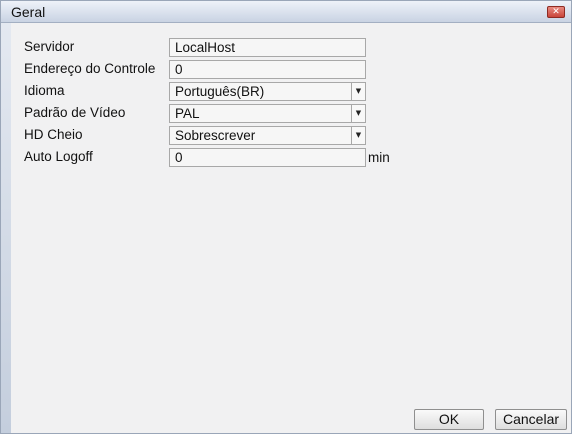  I want to click on side-strip, so click(6, 228).